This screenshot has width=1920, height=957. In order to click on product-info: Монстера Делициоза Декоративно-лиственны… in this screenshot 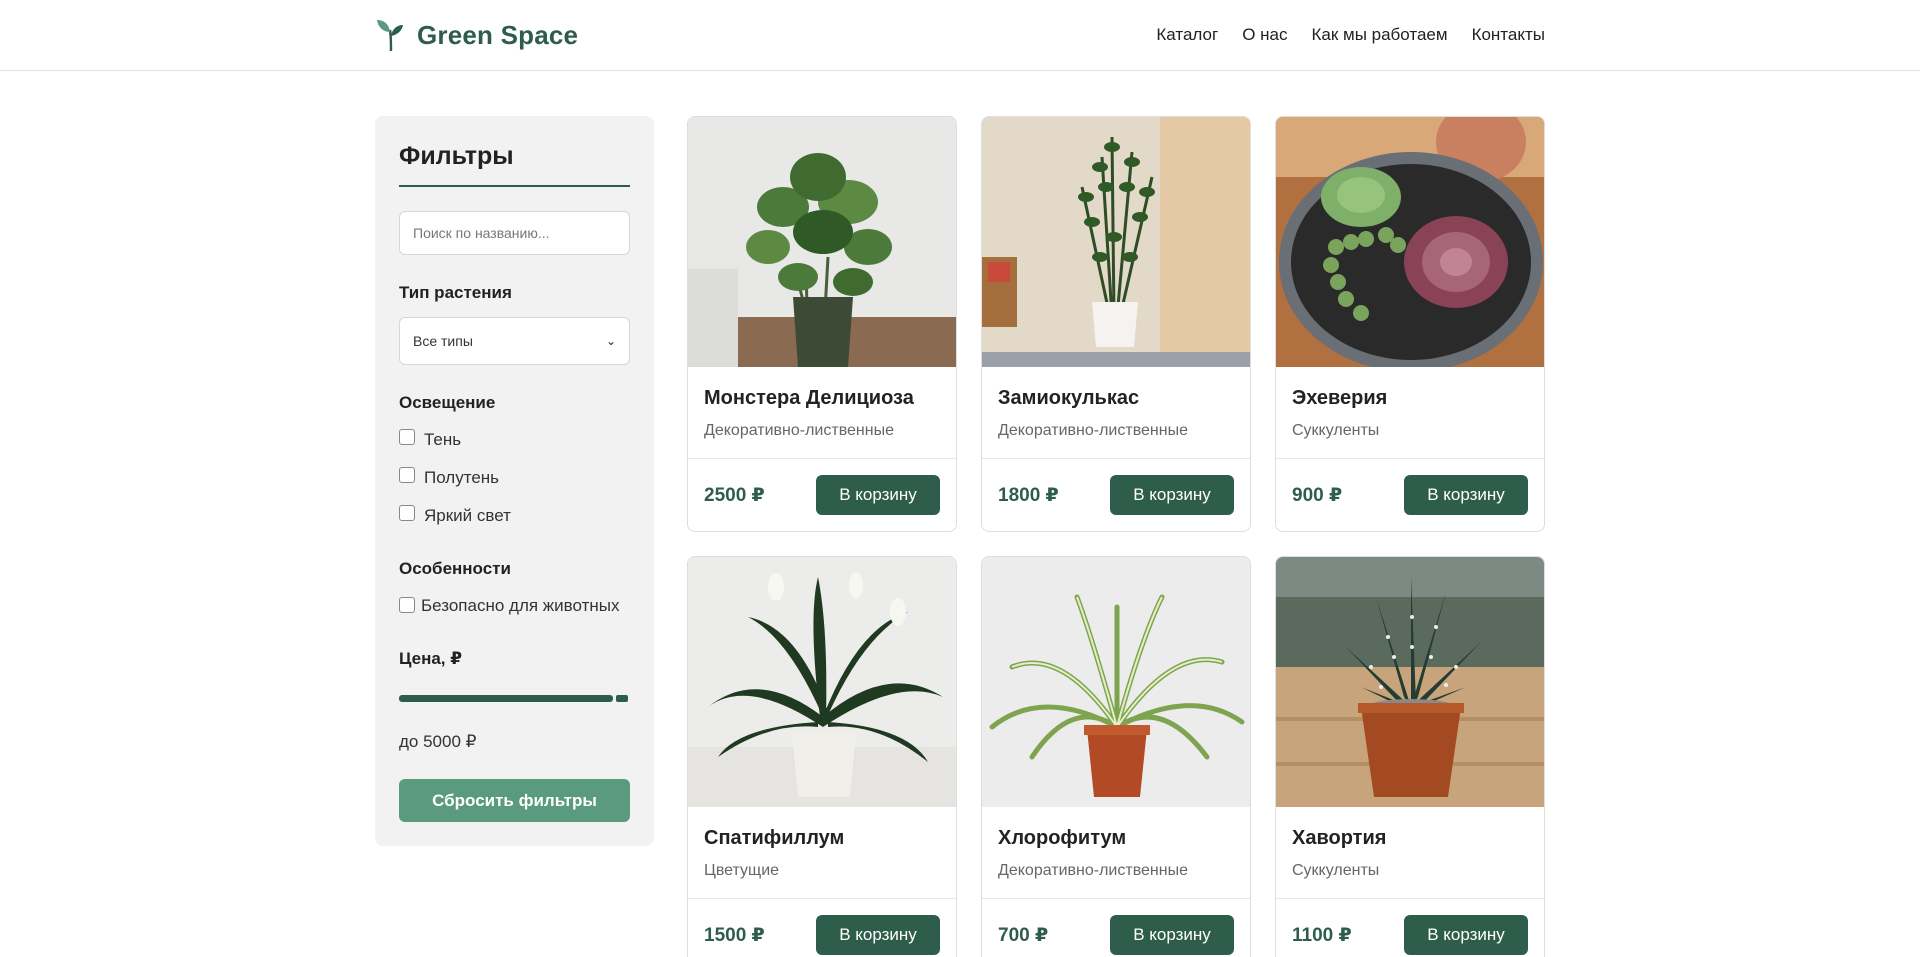, I will do `click(822, 413)`.